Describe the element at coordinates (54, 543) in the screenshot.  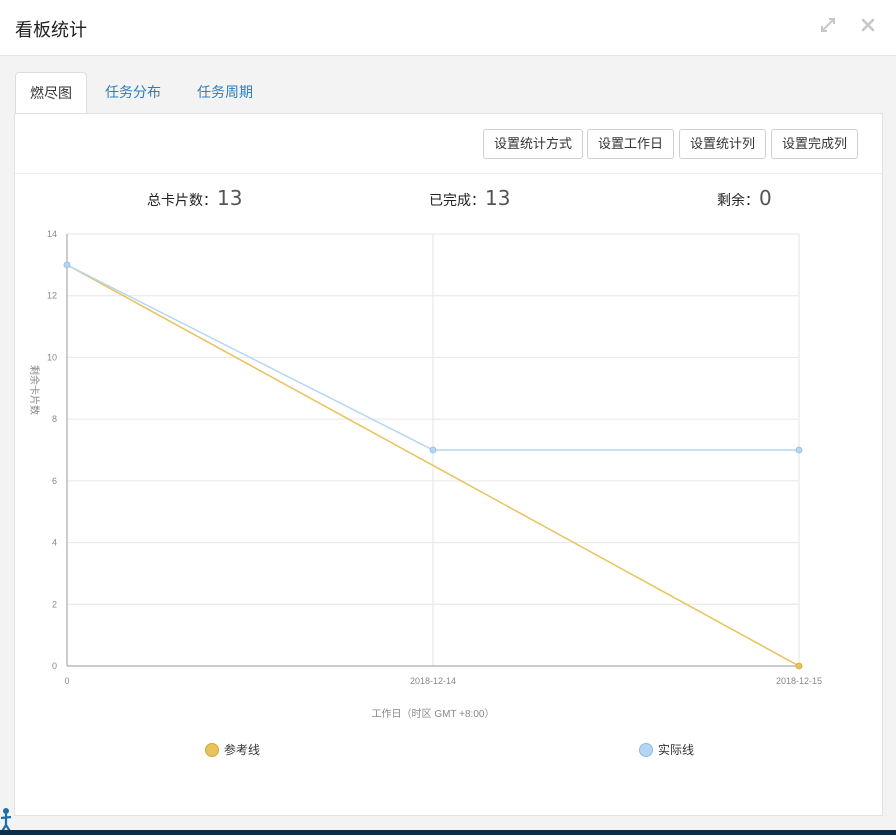
I see `y-tick-label: 4` at that location.